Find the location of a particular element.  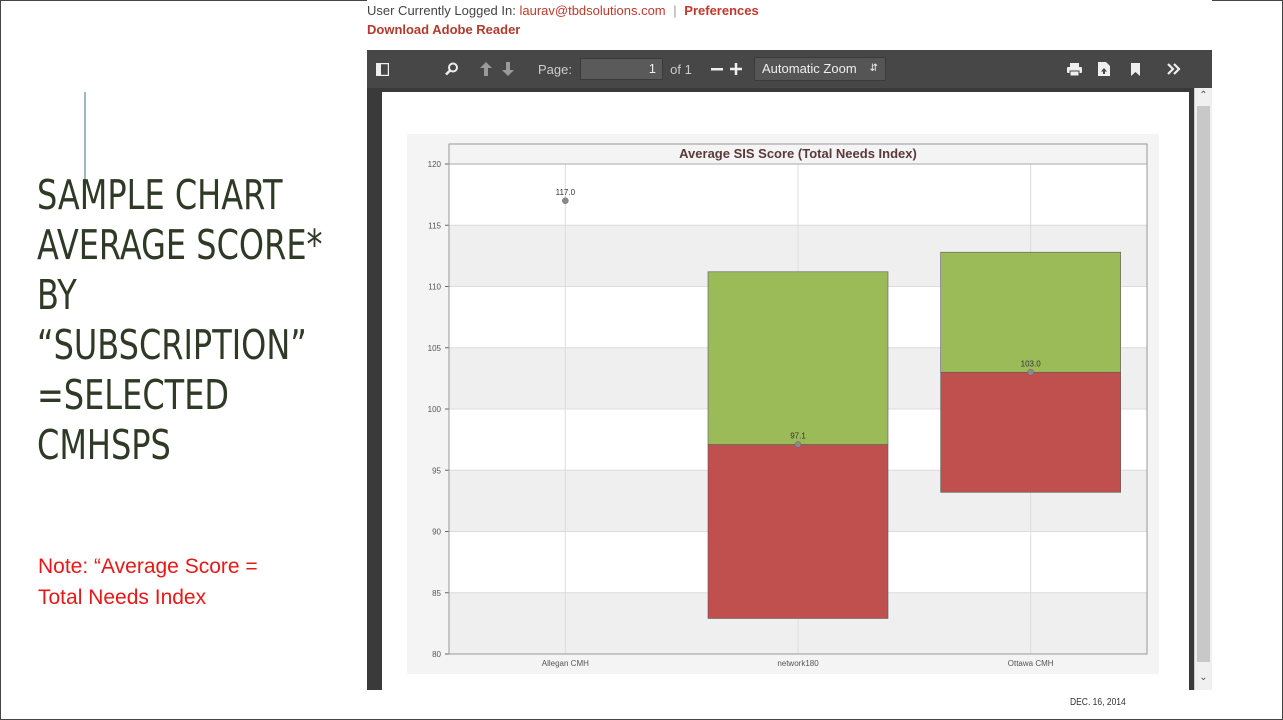

y-tick-label: 80 is located at coordinates (436, 654).